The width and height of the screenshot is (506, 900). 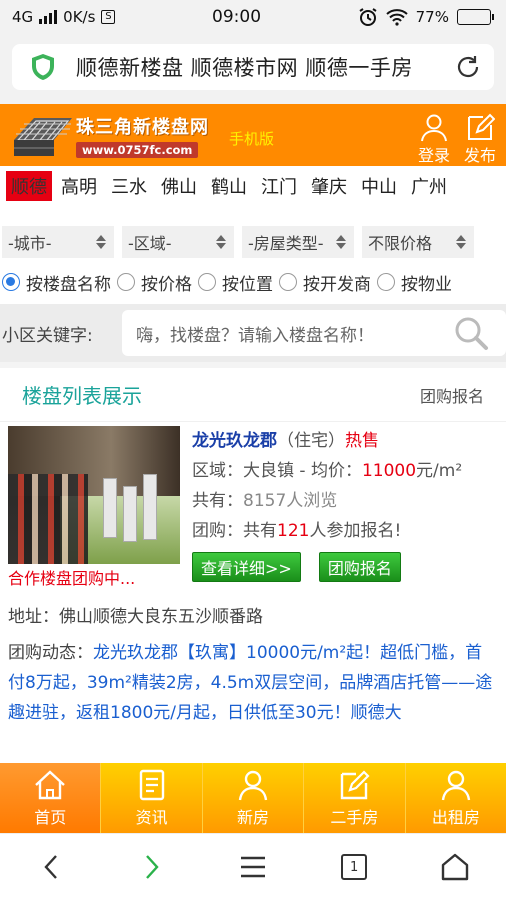 I want to click on logo-name: 珠三角新楼盘网, so click(x=142, y=127).